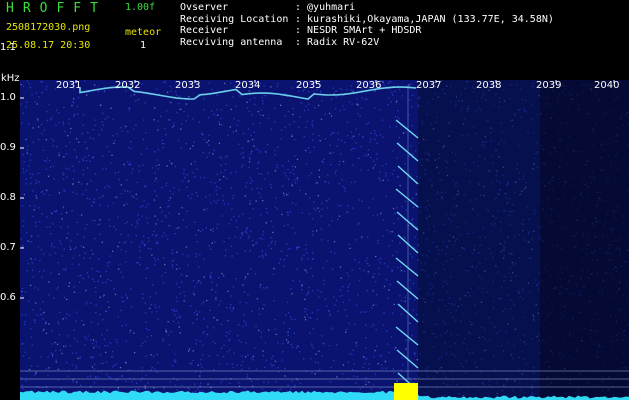  What do you see at coordinates (8, 247) in the screenshot?
I see `y-tick-label: 0.7` at bounding box center [8, 247].